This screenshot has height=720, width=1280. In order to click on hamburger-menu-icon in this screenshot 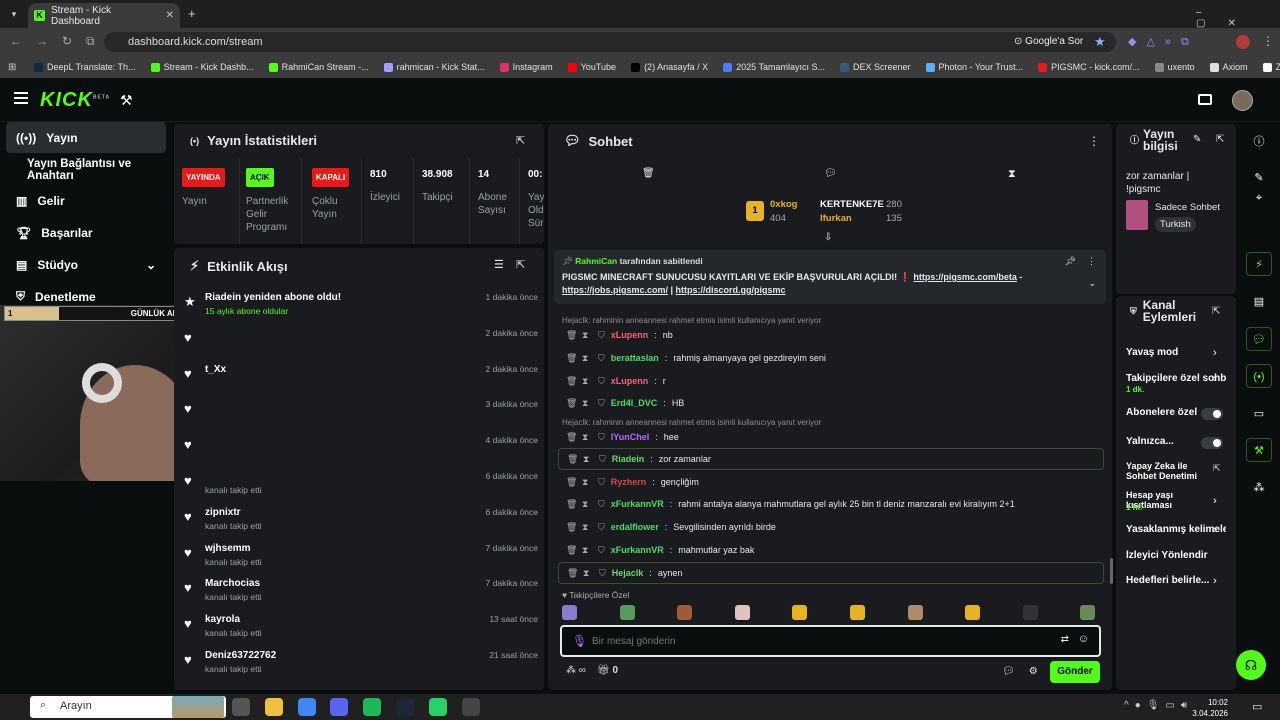, I will do `click(21, 98)`.